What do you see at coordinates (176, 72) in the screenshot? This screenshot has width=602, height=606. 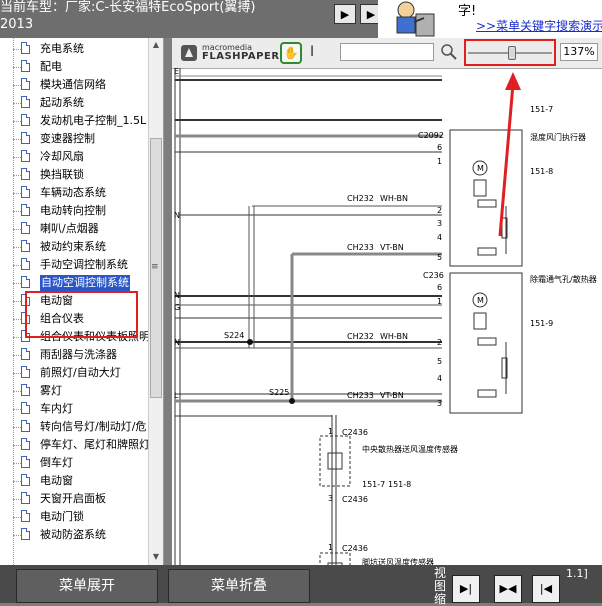 I see `pin-label-e: E` at bounding box center [176, 72].